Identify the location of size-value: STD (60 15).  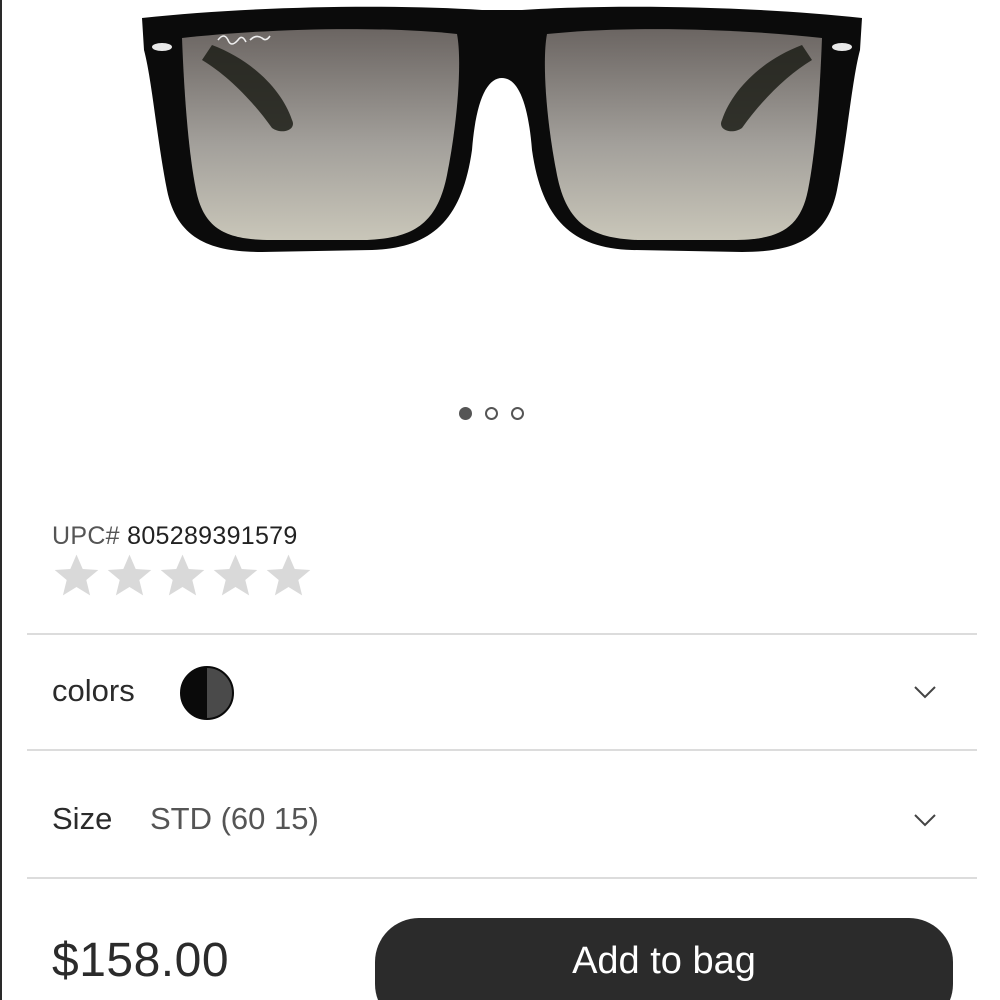
(234, 818).